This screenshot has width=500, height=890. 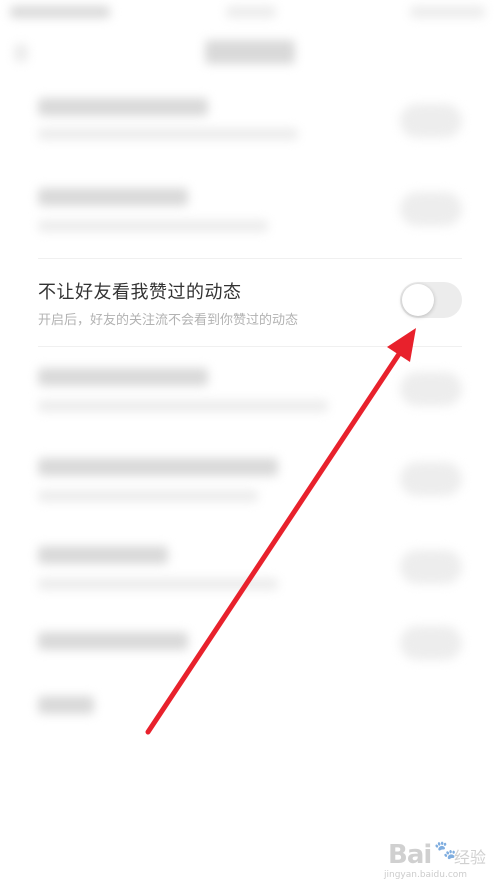 I want to click on setting-description: 开启后，好友的关注流不会看到你赞过的动态, so click(x=168, y=320).